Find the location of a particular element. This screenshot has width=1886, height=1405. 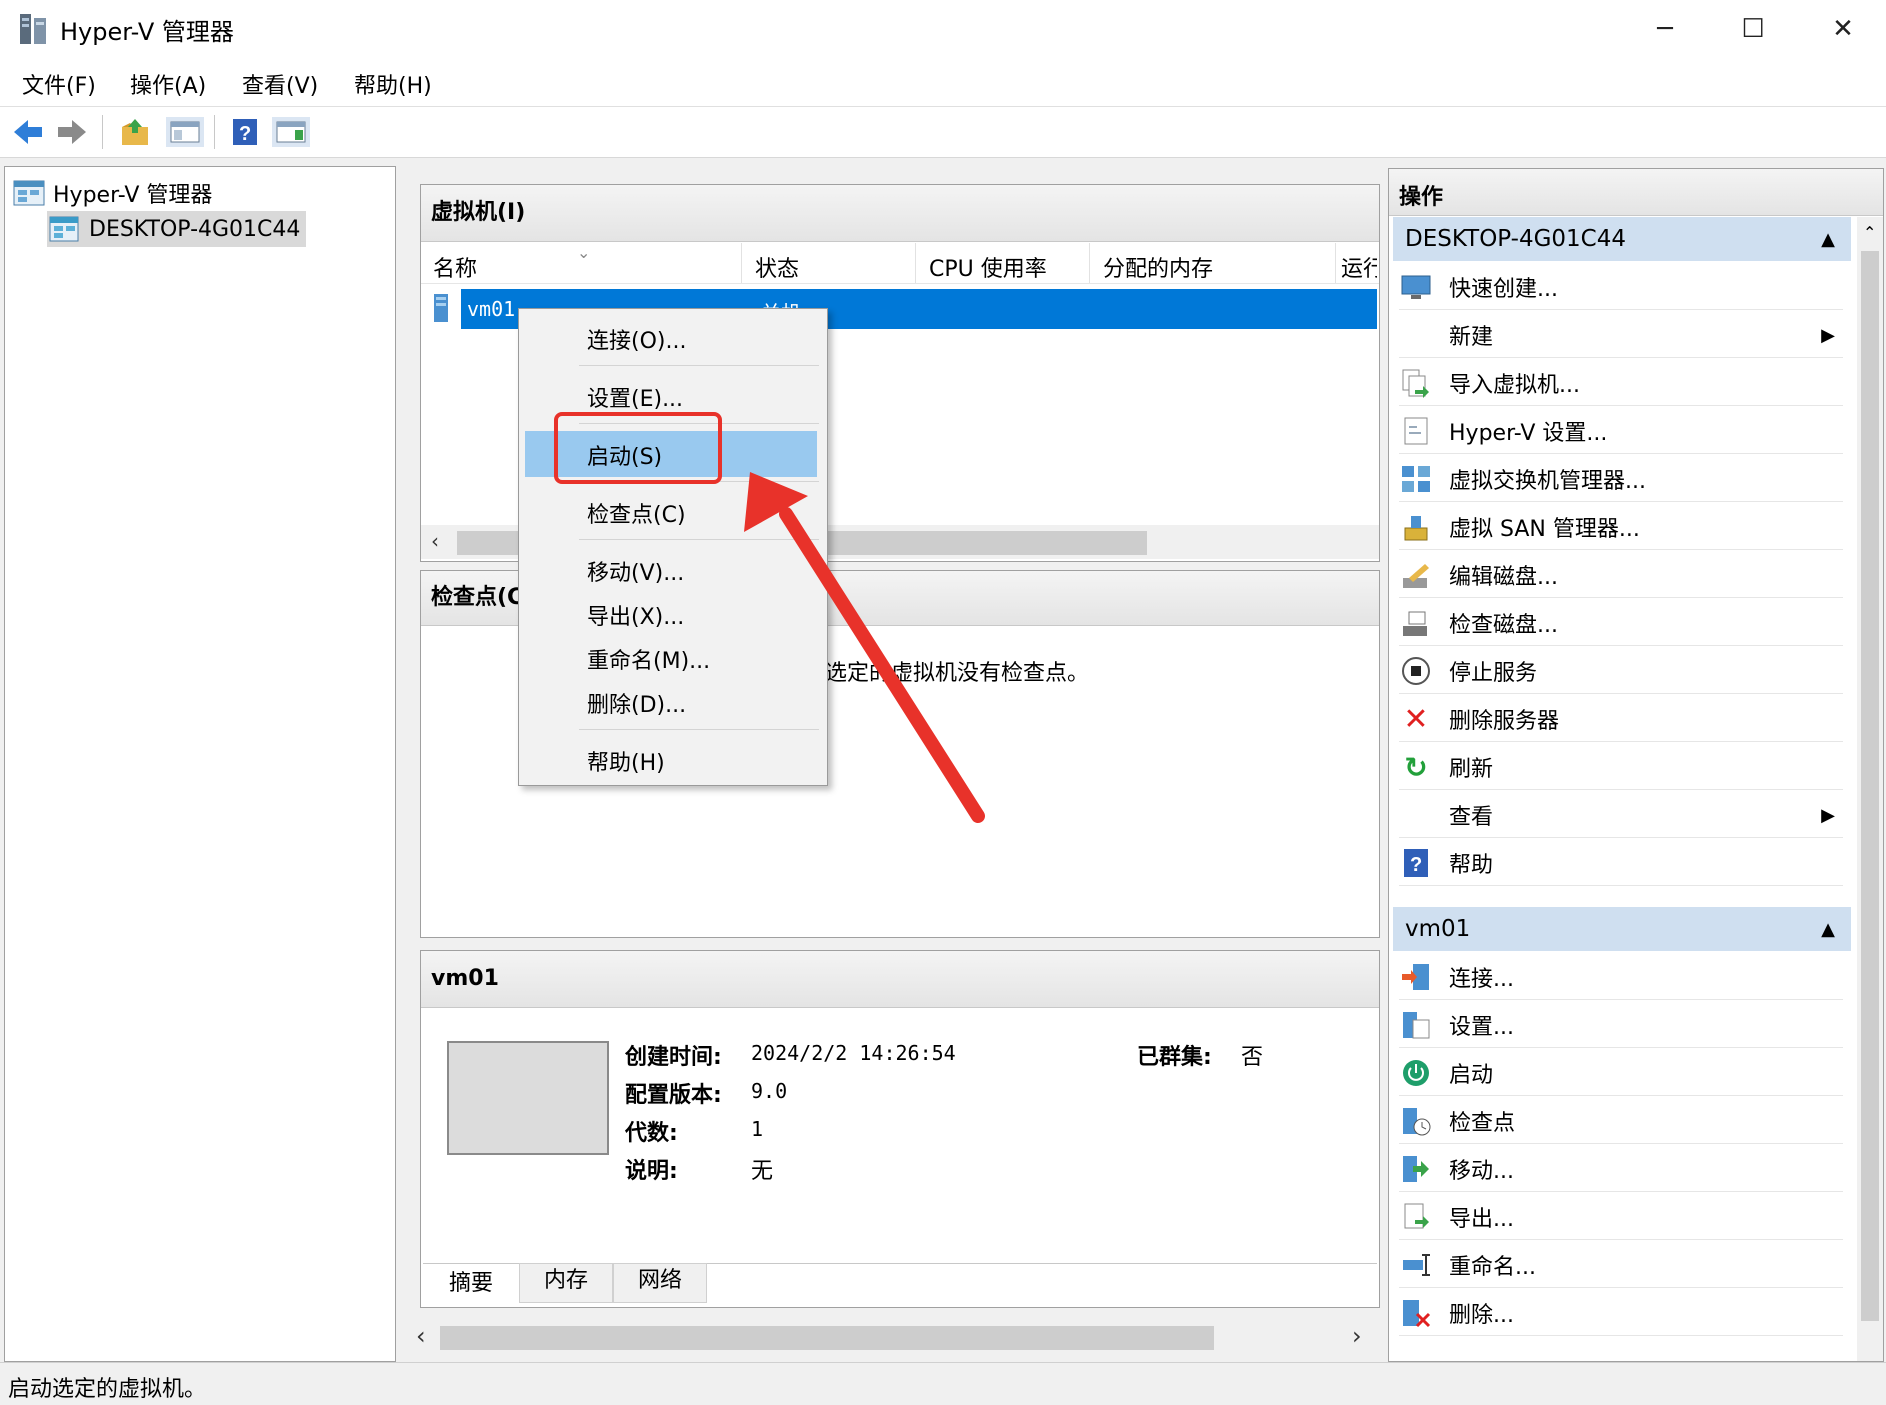

scroll-right-icon: › is located at coordinates (1357, 1336).